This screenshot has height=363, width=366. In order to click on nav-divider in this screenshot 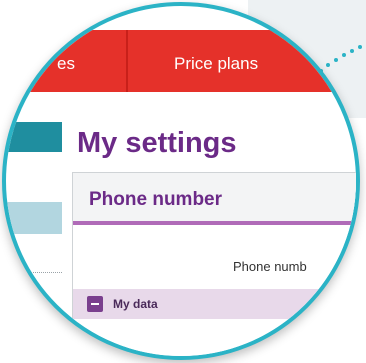, I will do `click(127, 61)`.